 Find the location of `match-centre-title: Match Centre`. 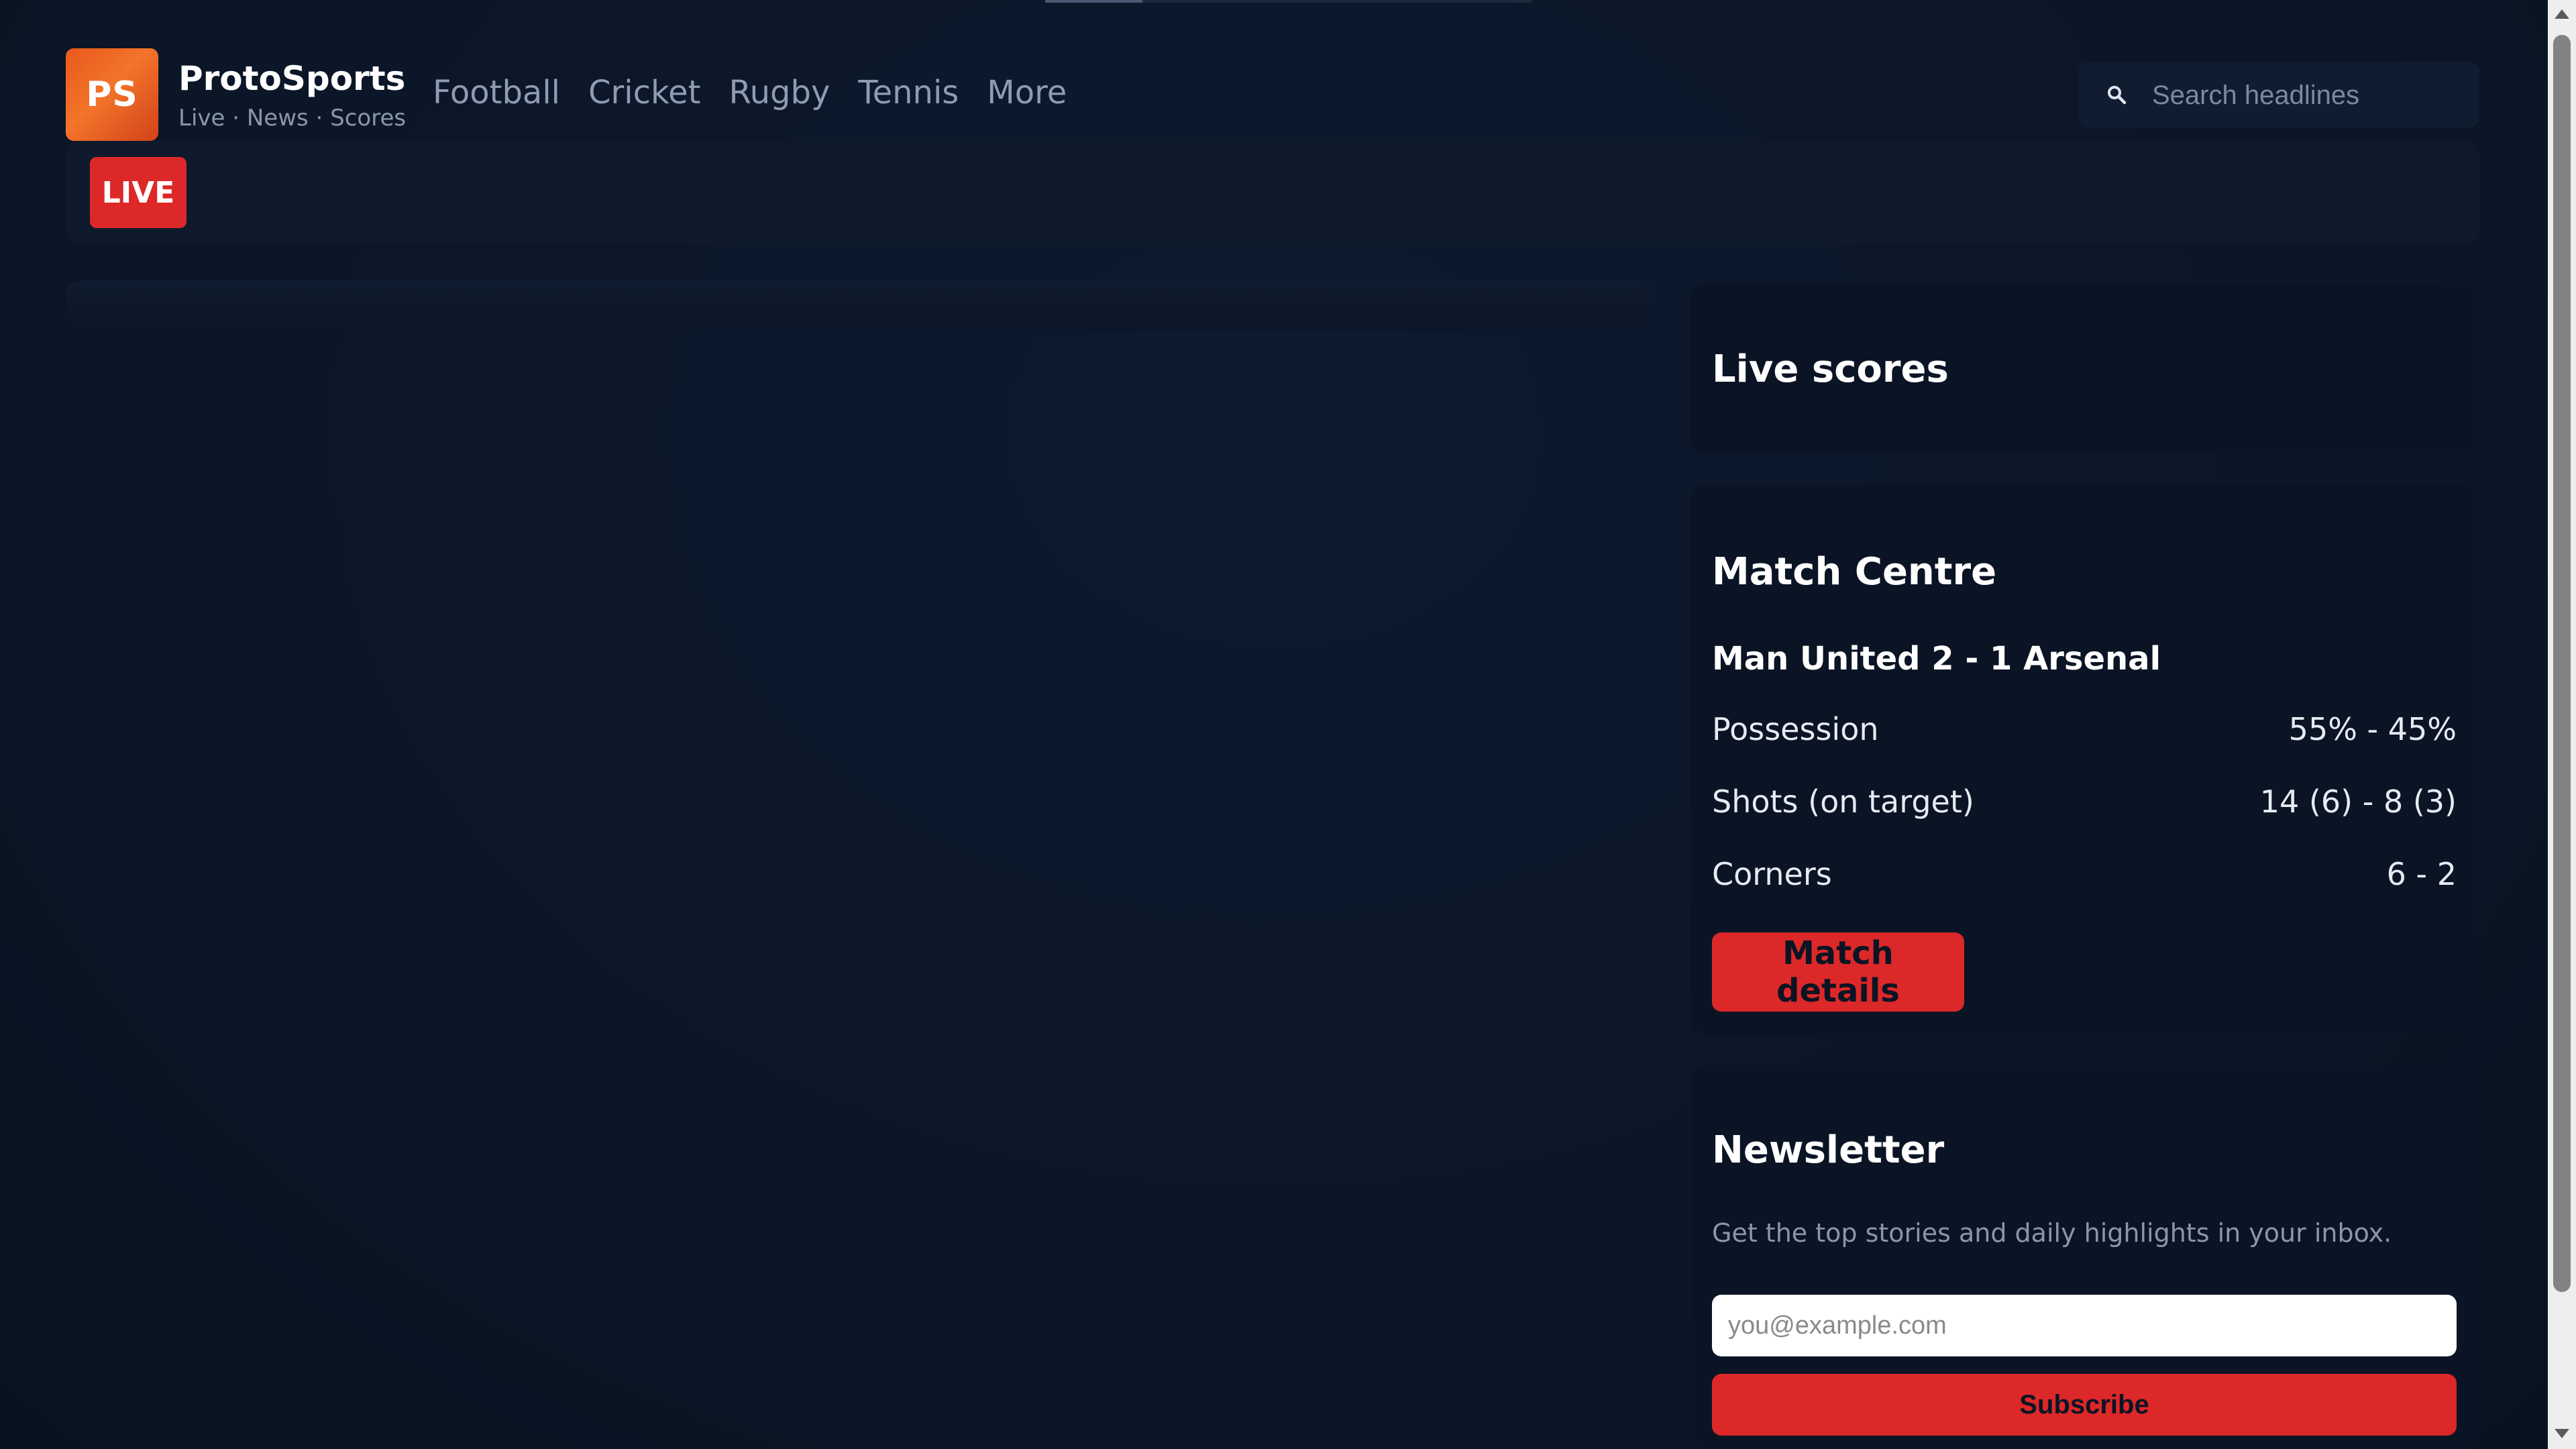

match-centre-title: Match Centre is located at coordinates (1854, 572).